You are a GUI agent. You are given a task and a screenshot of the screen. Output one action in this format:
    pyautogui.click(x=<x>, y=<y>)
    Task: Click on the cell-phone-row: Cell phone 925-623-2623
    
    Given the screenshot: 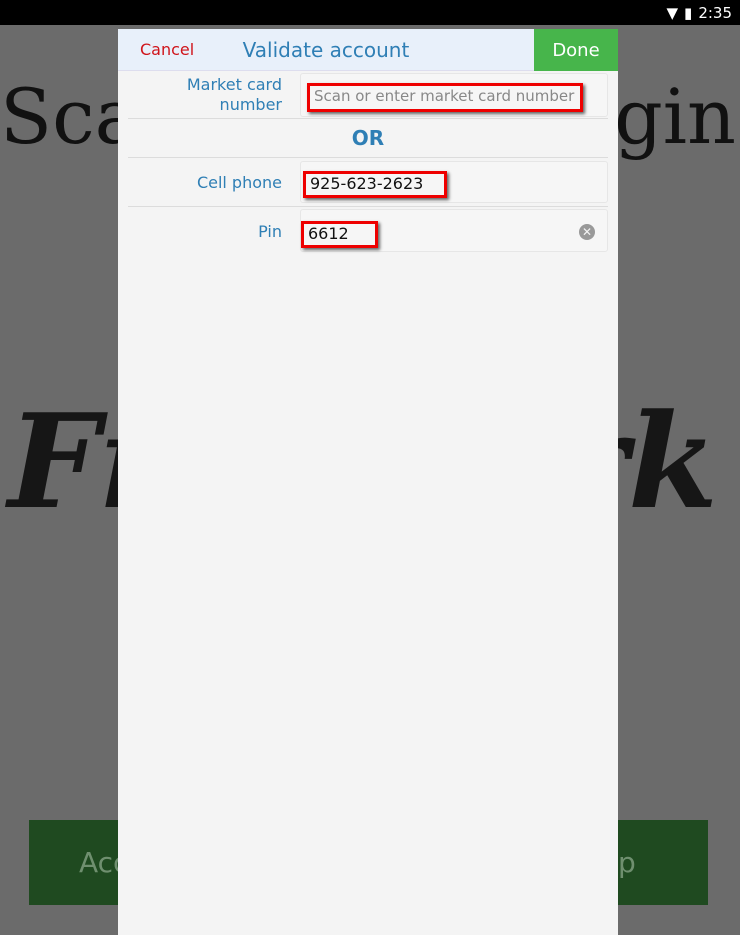 What is the action you would take?
    pyautogui.click(x=368, y=182)
    